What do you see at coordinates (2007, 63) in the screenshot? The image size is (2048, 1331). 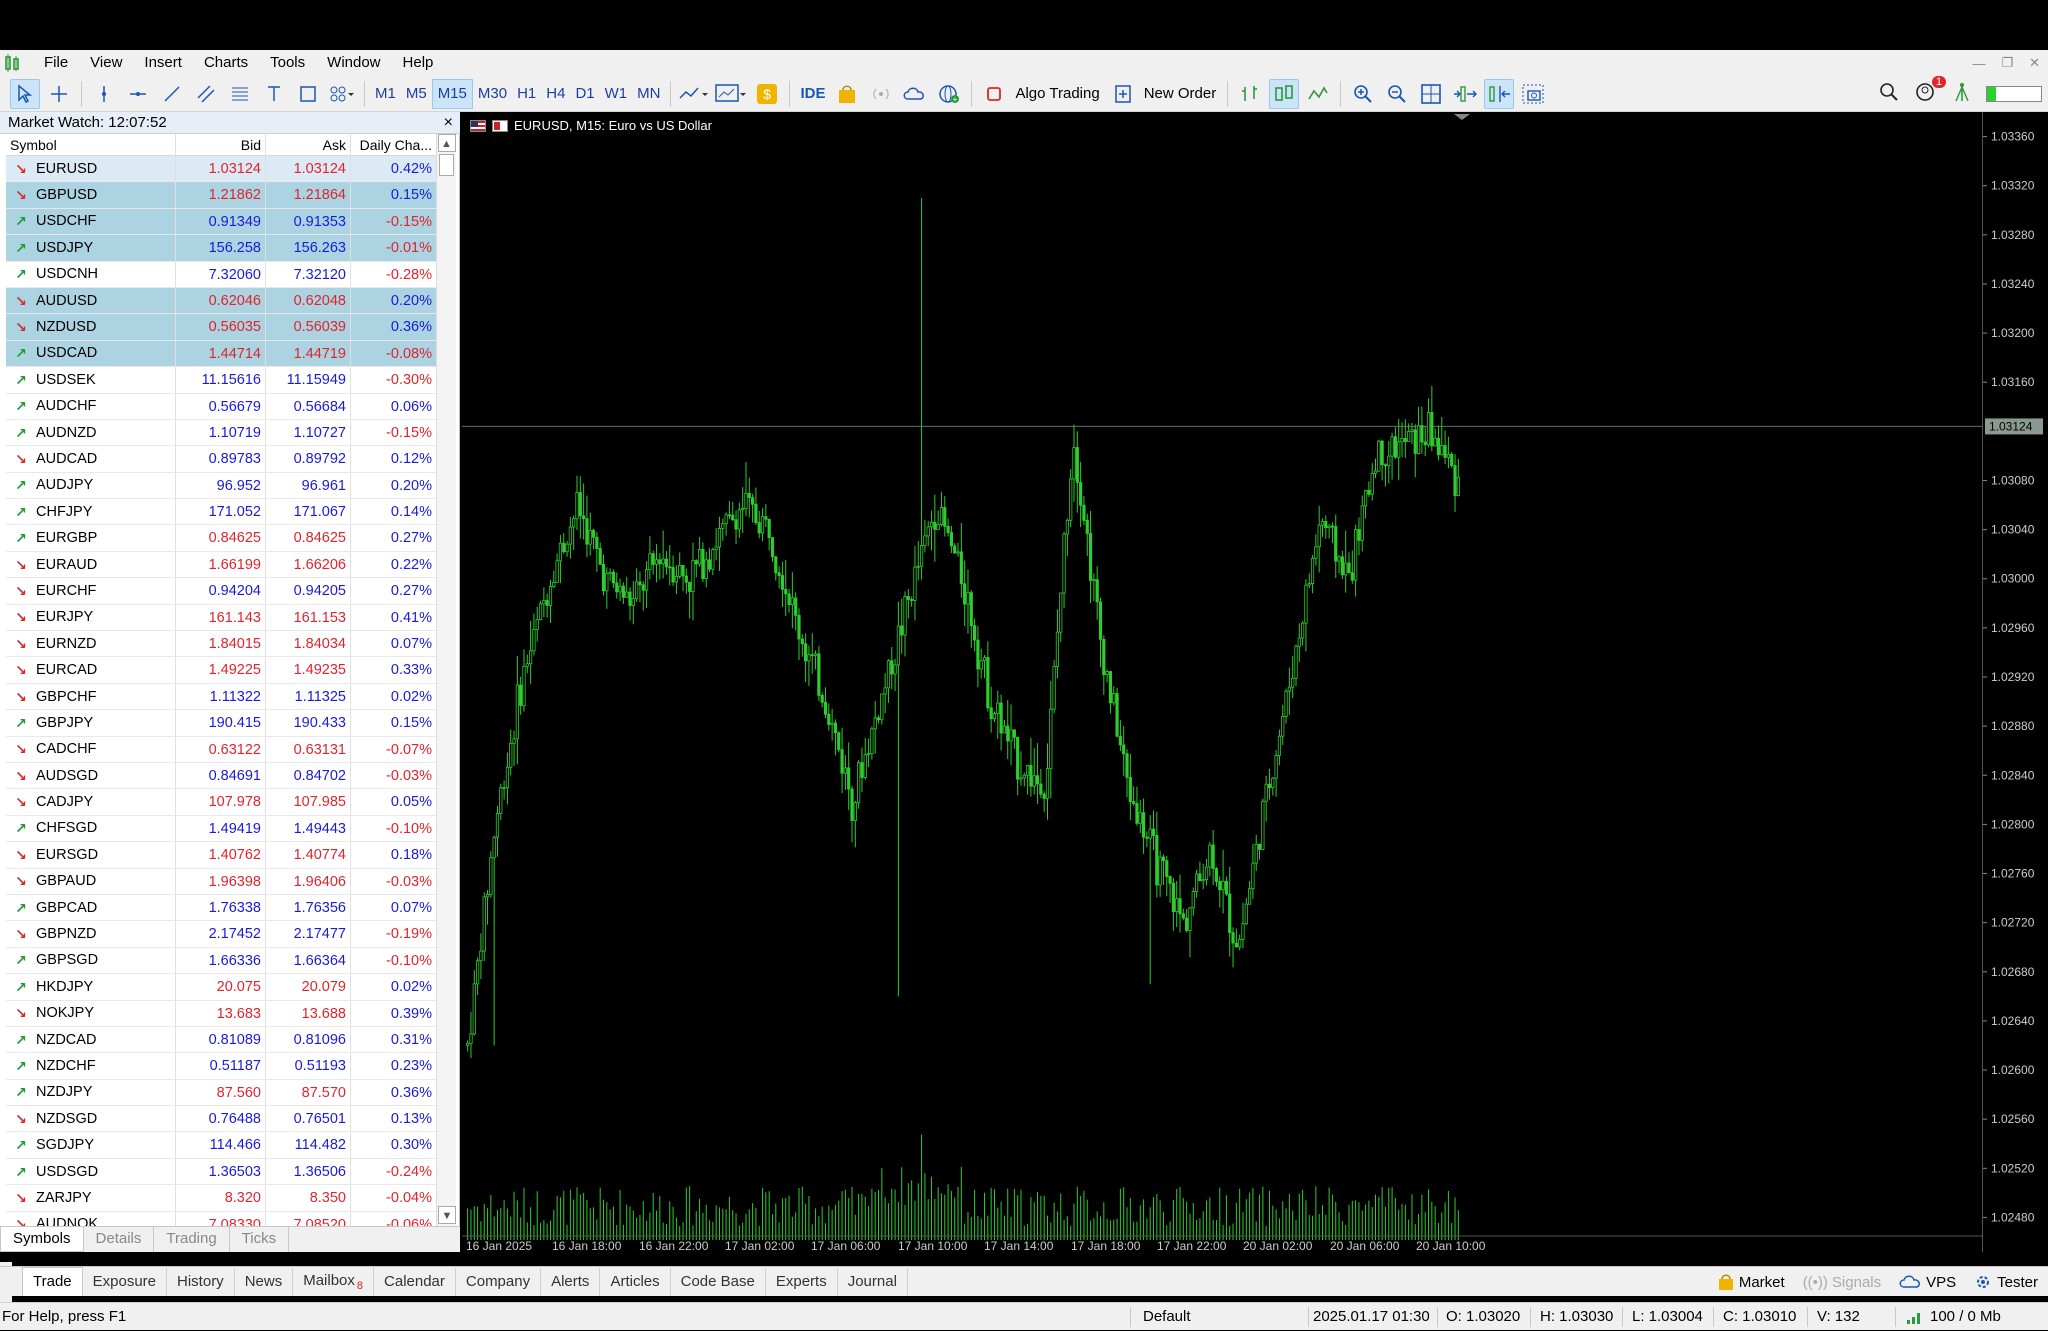 I see `restore-icon: ❐` at bounding box center [2007, 63].